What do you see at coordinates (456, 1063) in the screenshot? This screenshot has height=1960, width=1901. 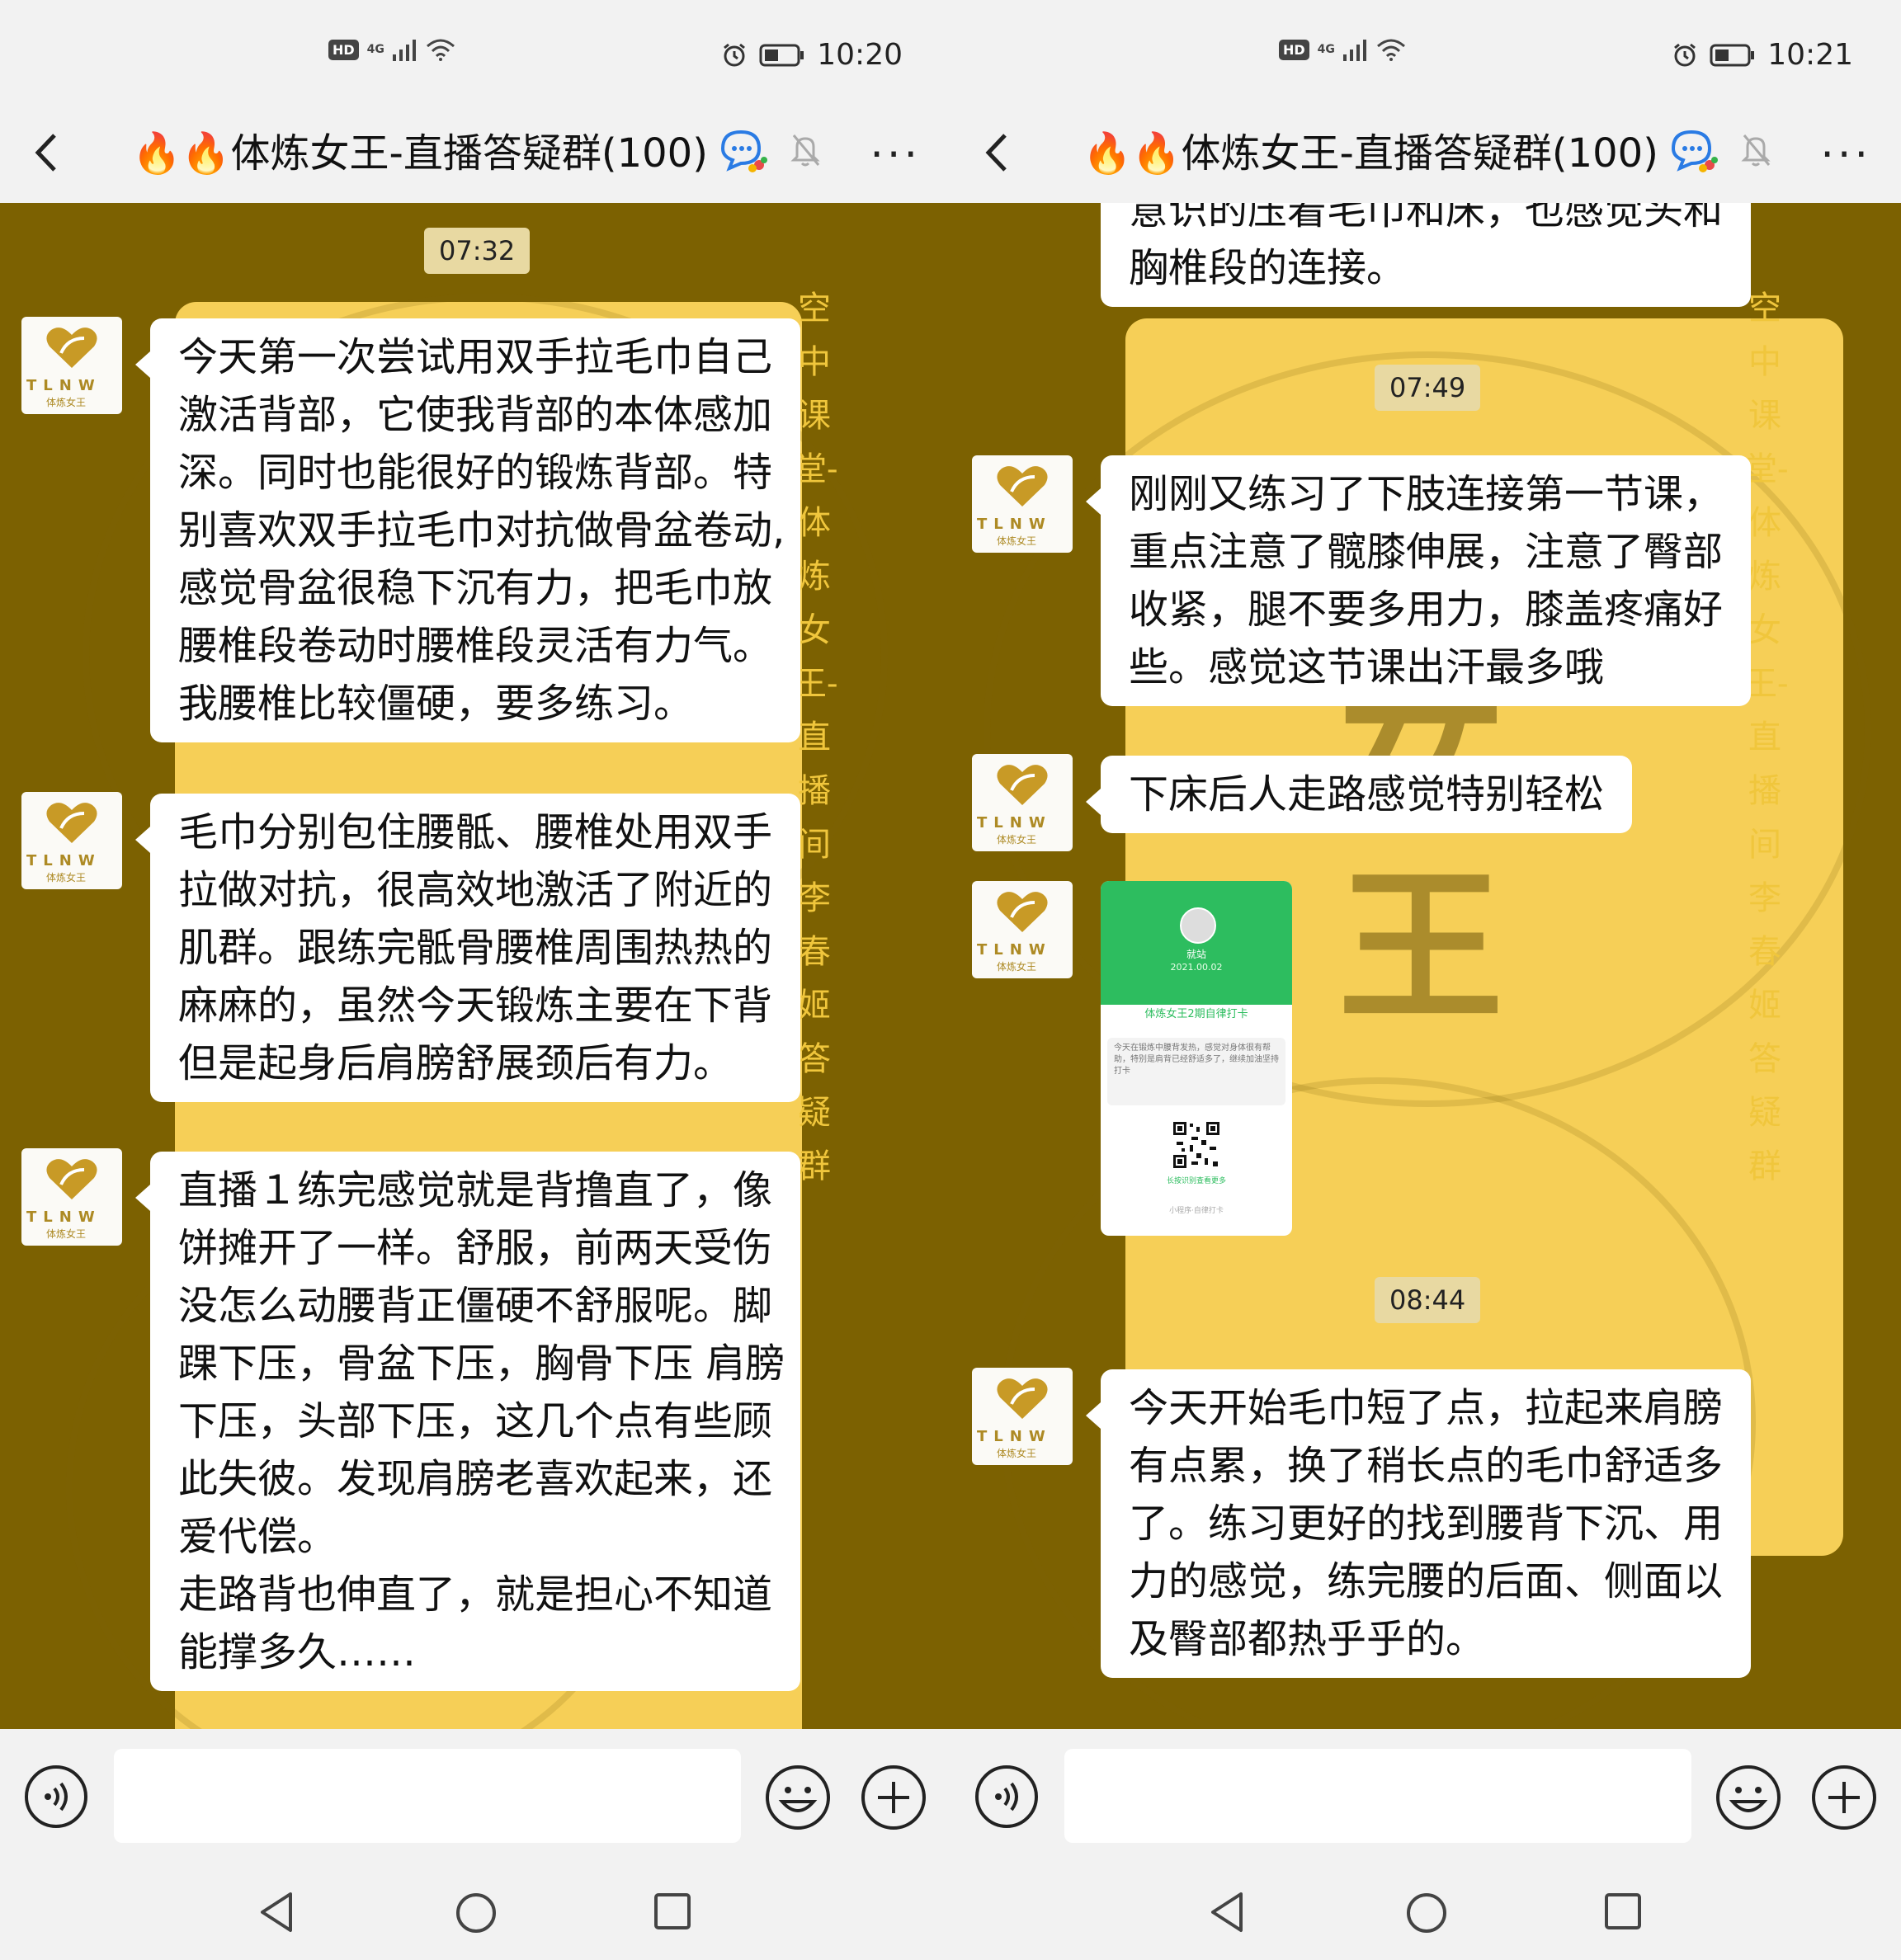 I see `message-line: 但是起身后肩膀舒展颈后有力。` at bounding box center [456, 1063].